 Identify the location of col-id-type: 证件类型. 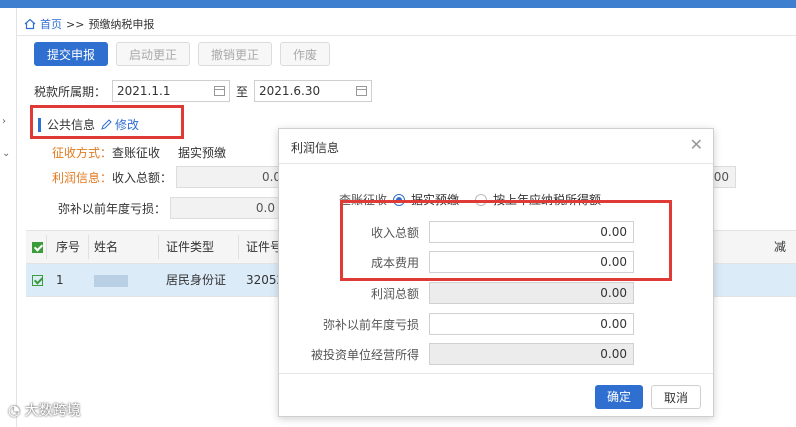
(190, 247).